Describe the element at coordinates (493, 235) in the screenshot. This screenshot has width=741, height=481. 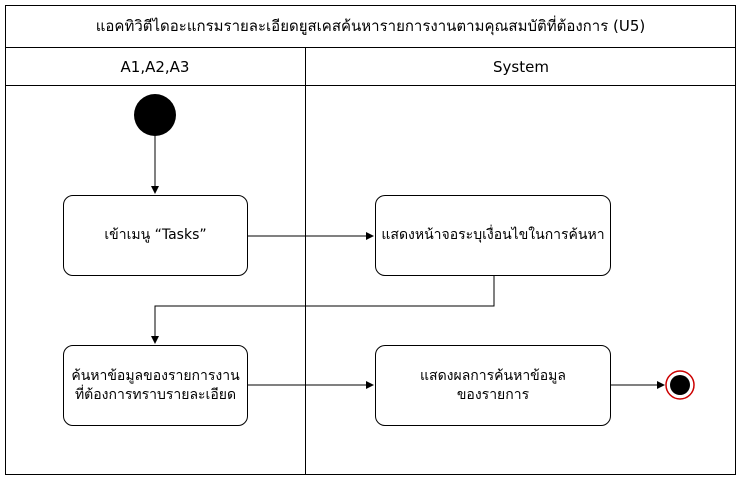
I see `activity-show-search-form: แสดงหน้าจอระบุเงื่อนไขในการค้นหา` at that location.